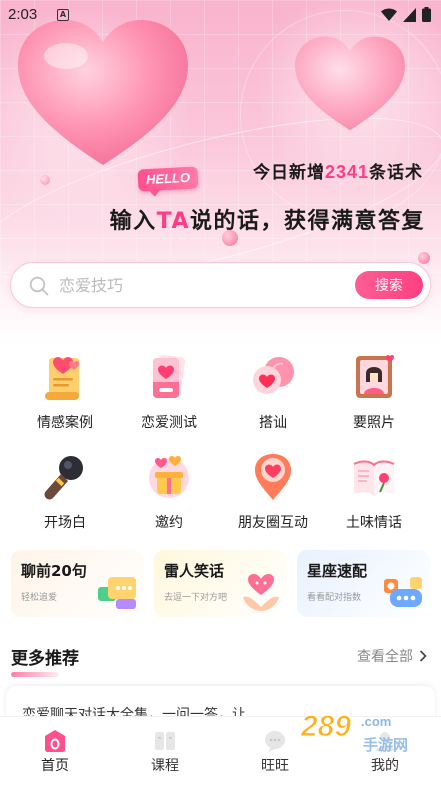  Describe the element at coordinates (220, 583) in the screenshot. I see `feature-card-funny-jokes: 雷人笑话 去逗一下对方吧` at that location.